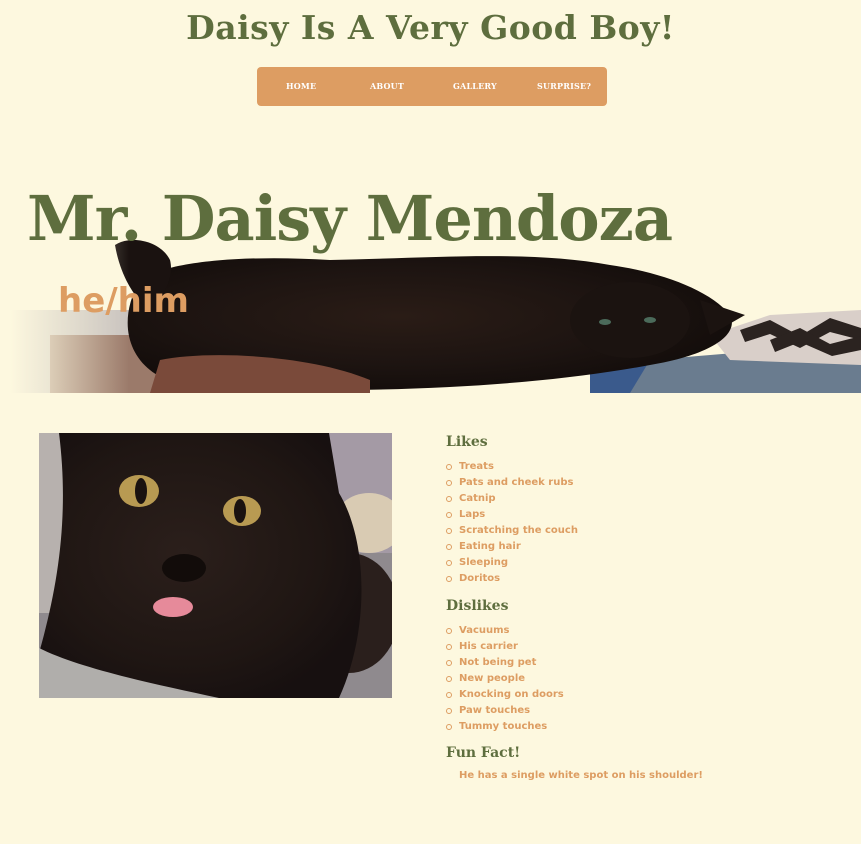  Describe the element at coordinates (512, 483) in the screenshot. I see `list-item: Pats and cheek rubs` at that location.